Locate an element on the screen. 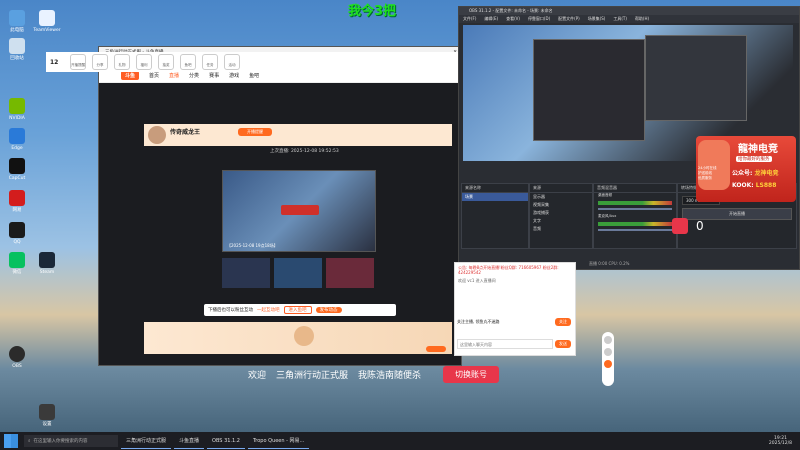 This screenshot has width=800, height=450. play-button is located at coordinates (300, 210).